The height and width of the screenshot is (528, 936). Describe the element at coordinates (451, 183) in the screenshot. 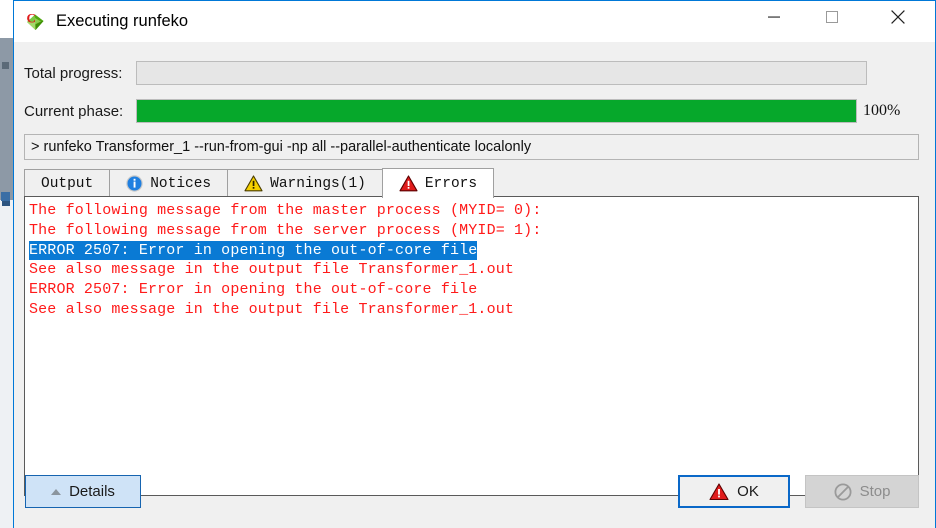

I see `tab-label: Errors` at that location.